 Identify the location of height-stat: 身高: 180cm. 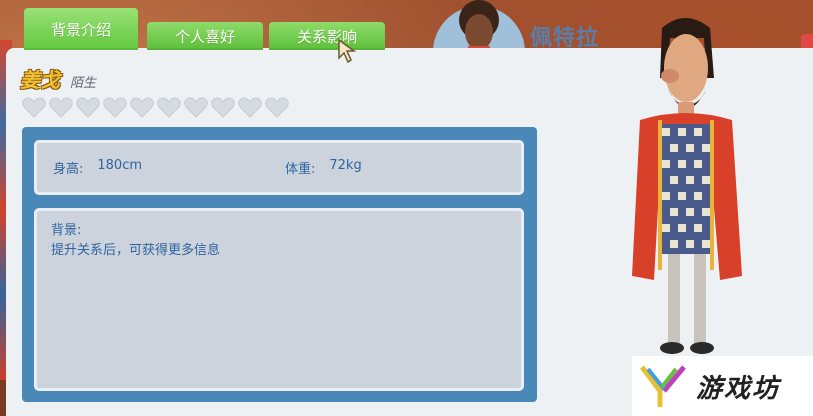
(97, 167).